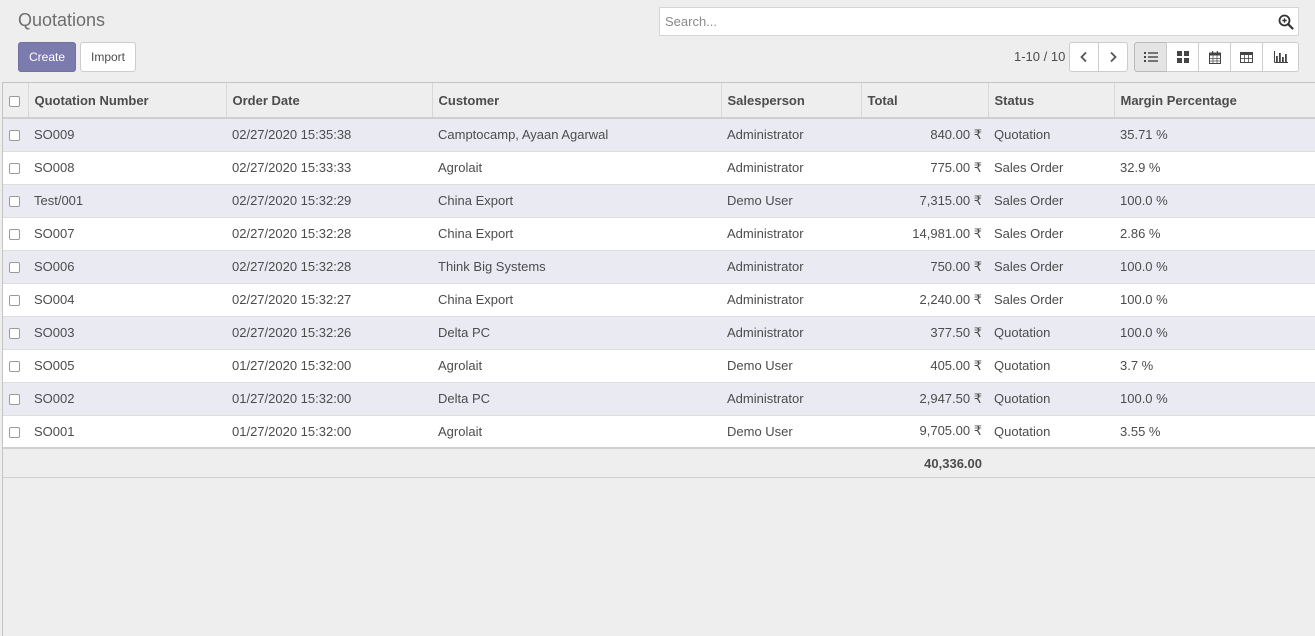 This screenshot has width=1315, height=636. Describe the element at coordinates (956, 266) in the screenshot. I see `cell-total: 750.00 ₹` at that location.